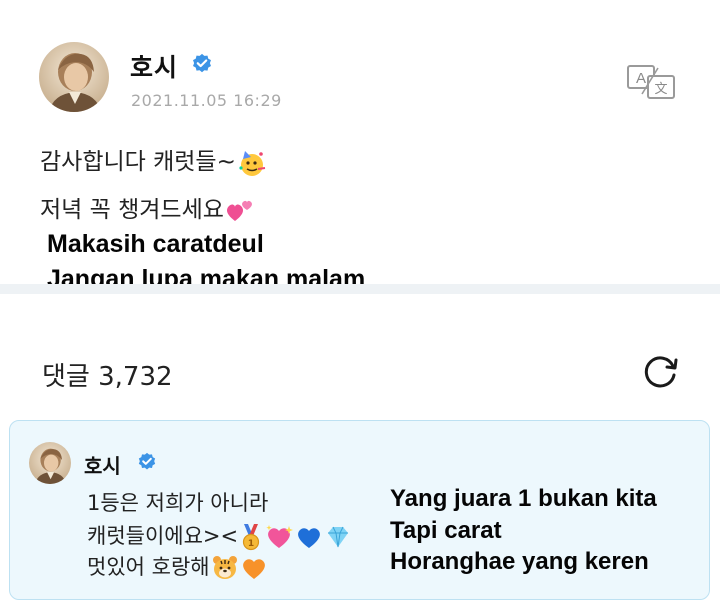  What do you see at coordinates (360, 289) in the screenshot?
I see `section-divider` at bounding box center [360, 289].